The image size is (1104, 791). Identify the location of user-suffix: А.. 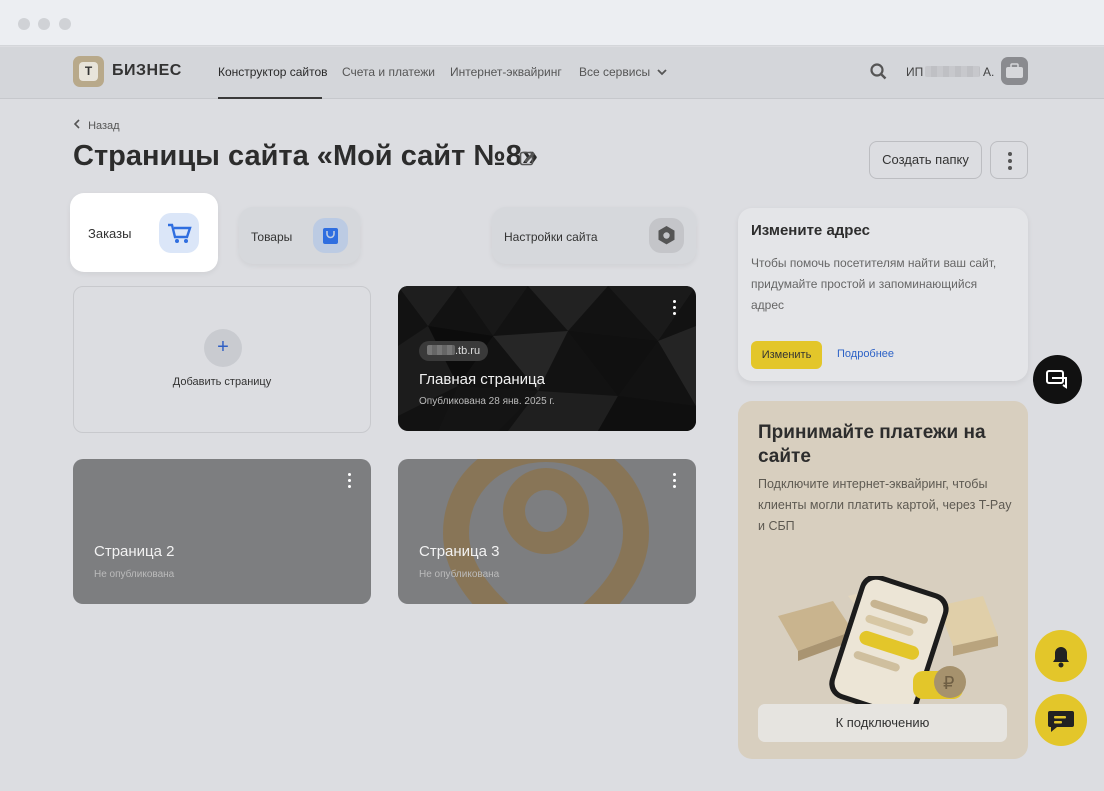
(988, 72).